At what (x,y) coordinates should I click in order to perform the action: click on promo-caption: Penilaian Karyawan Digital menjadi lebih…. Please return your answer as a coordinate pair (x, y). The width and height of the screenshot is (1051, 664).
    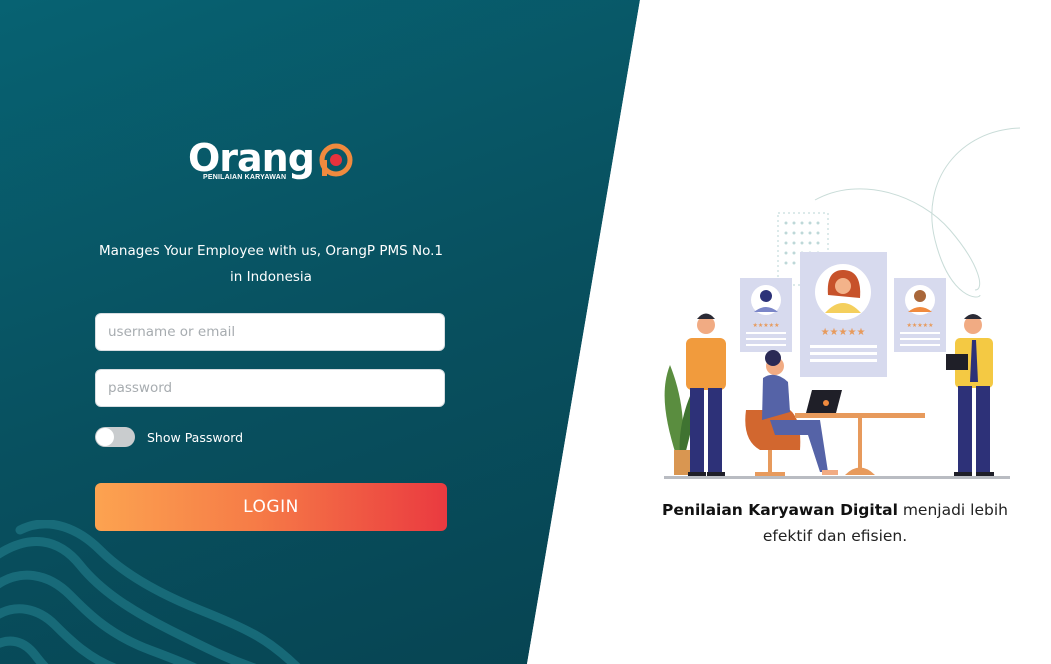
    Looking at the image, I should click on (835, 523).